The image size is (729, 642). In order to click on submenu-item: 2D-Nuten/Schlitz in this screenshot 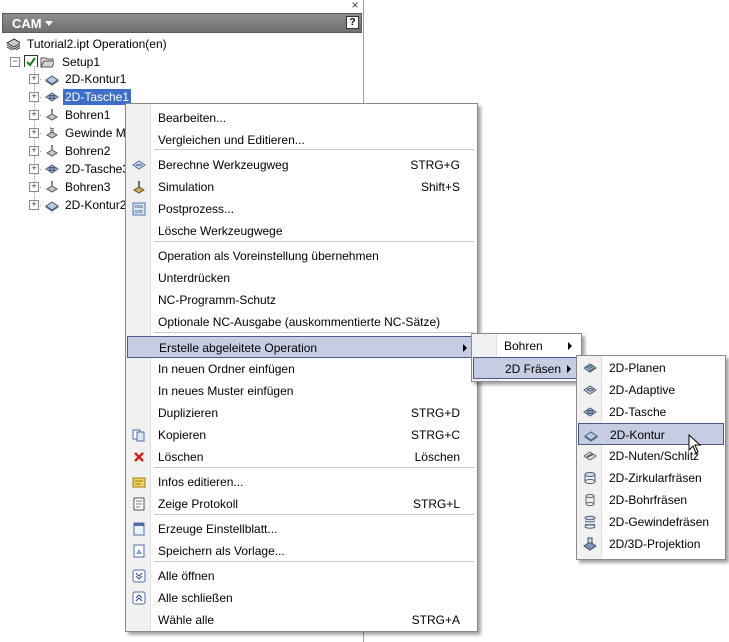, I will do `click(651, 456)`.